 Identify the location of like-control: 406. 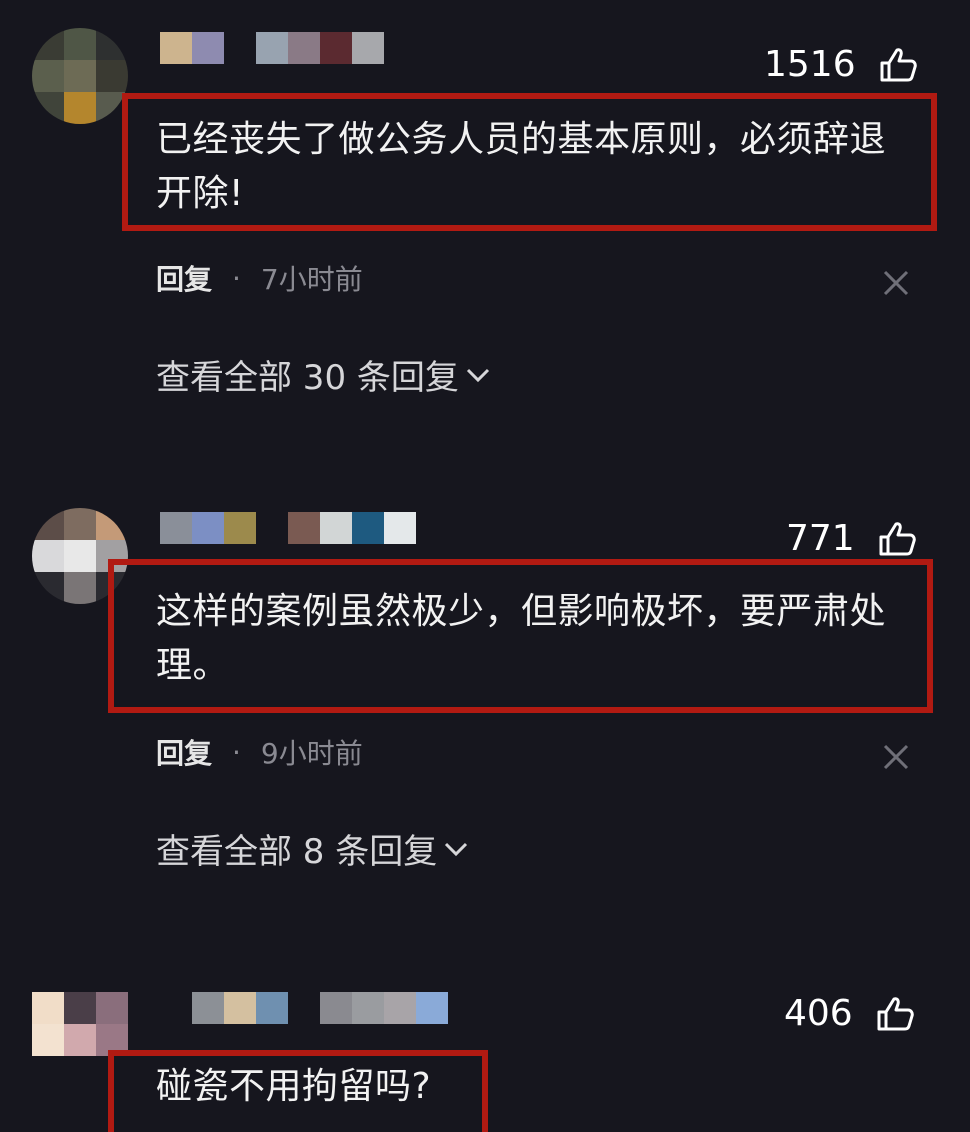
(849, 1013).